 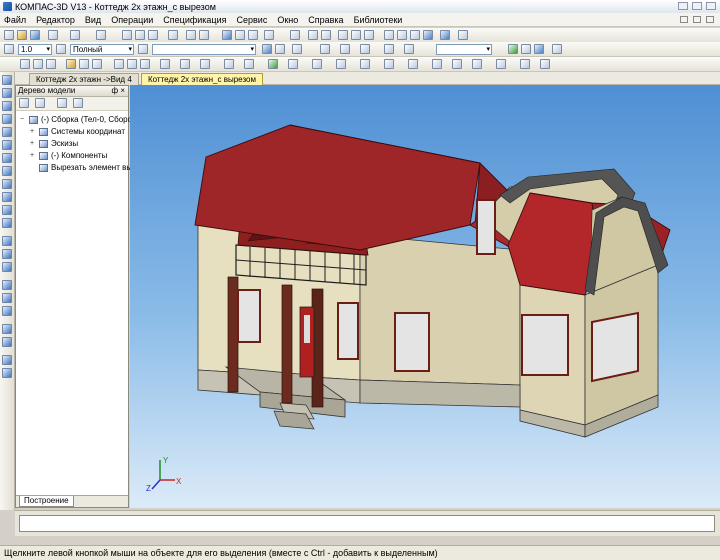 I want to click on render-icon, so click(x=7, y=373).